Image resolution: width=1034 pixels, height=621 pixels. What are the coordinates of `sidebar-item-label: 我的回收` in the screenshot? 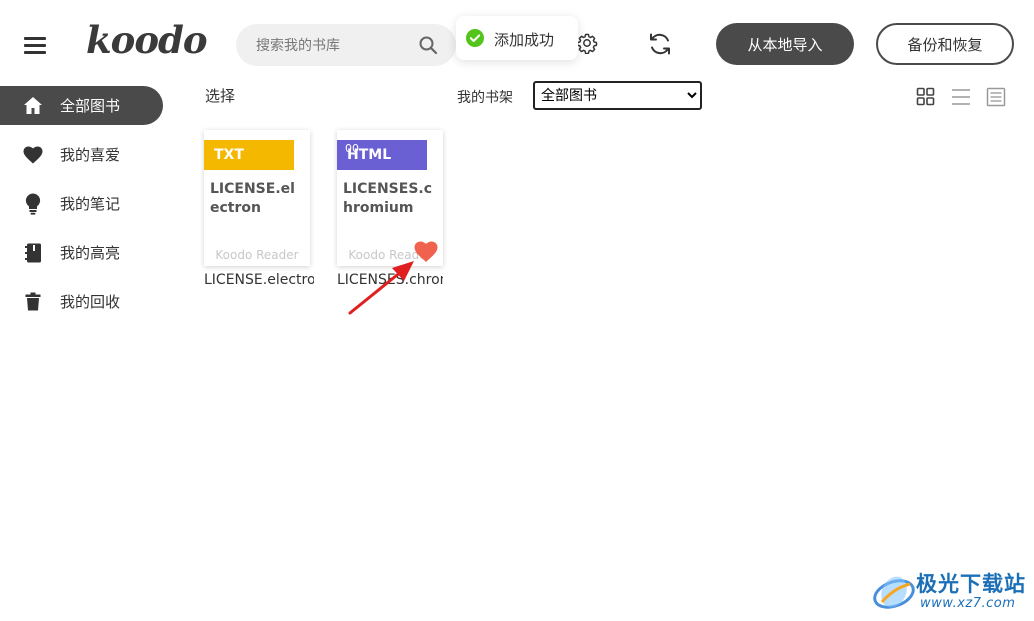 It's located at (90, 302).